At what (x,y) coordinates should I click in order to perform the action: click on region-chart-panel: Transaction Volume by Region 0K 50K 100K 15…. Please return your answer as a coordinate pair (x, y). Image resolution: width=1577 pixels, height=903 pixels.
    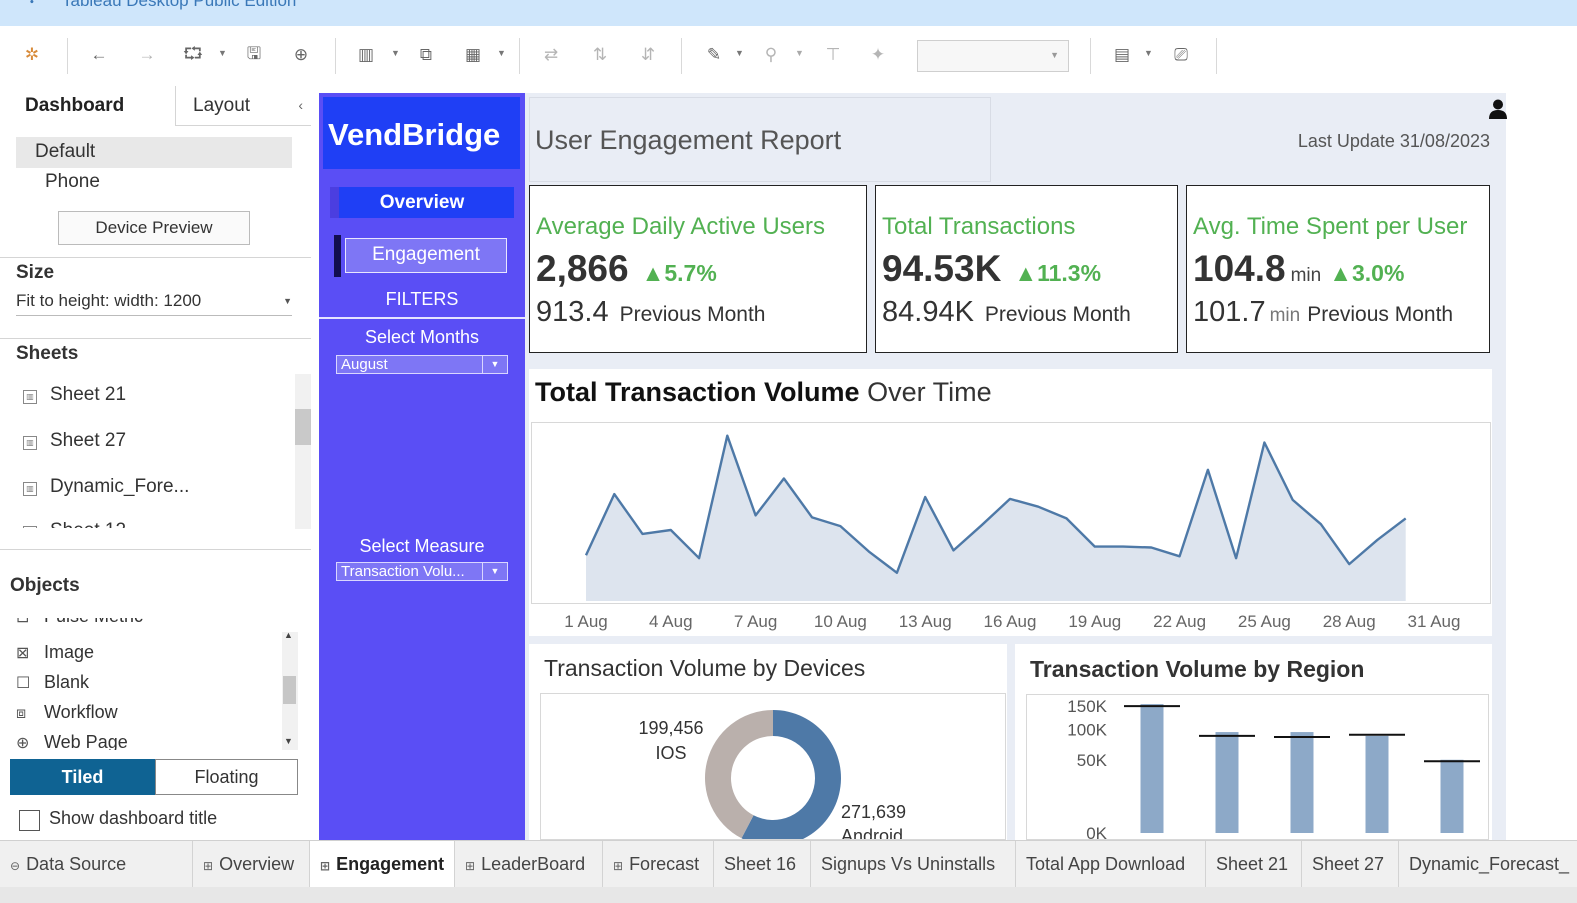
    Looking at the image, I should click on (1253, 742).